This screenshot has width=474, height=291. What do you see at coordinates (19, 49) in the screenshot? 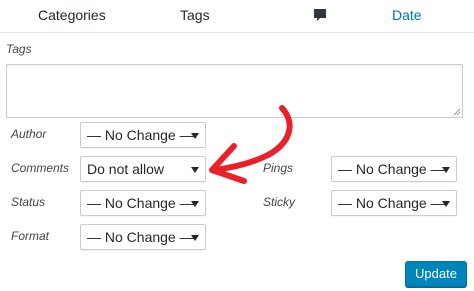
I see `tags-label: Tags` at bounding box center [19, 49].